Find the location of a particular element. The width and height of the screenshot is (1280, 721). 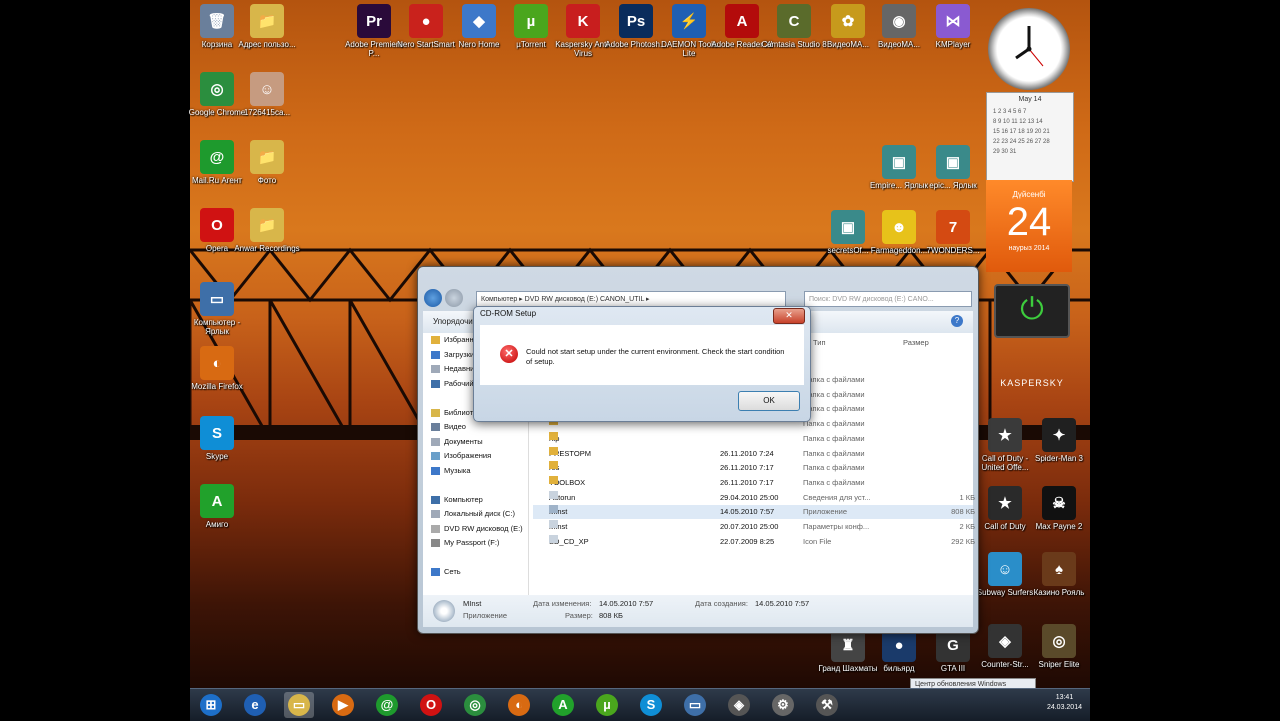

media-taskbar-icon: ▶ is located at coordinates (343, 705).